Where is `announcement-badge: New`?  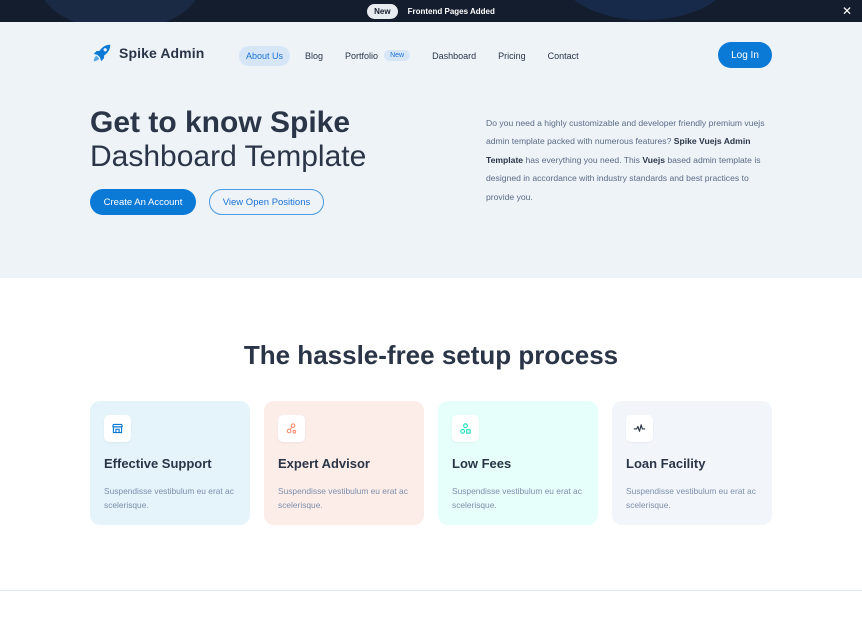 announcement-badge: New is located at coordinates (382, 11).